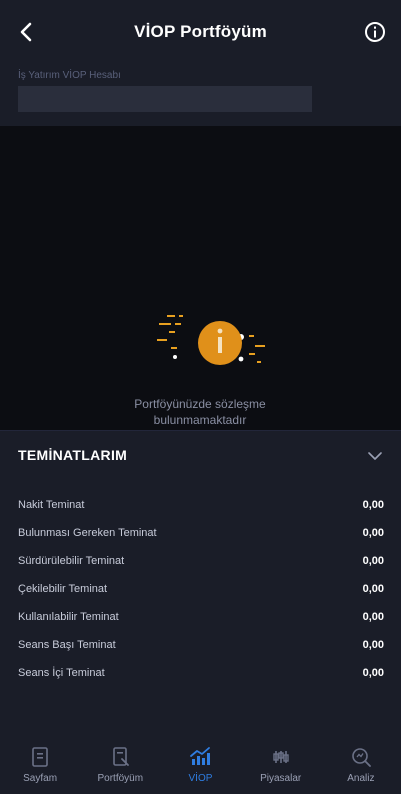 The width and height of the screenshot is (401, 794). I want to click on info-button, so click(375, 32).